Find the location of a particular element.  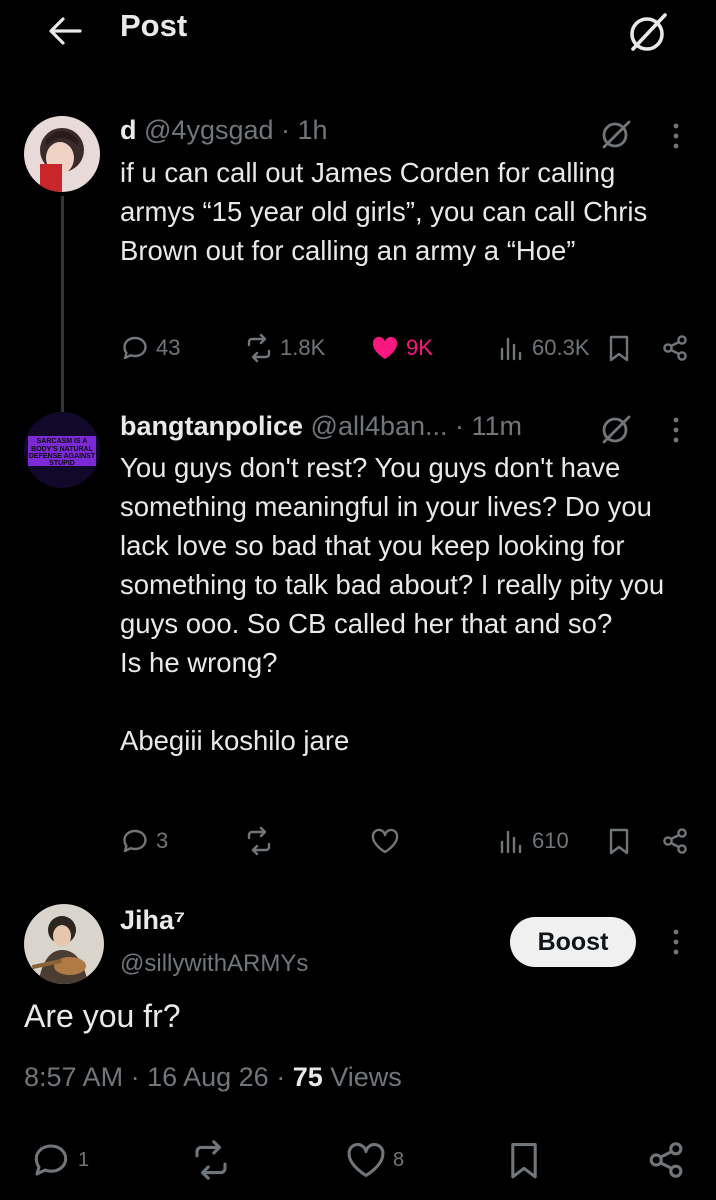

views-button: 60.3K is located at coordinates (543, 348).